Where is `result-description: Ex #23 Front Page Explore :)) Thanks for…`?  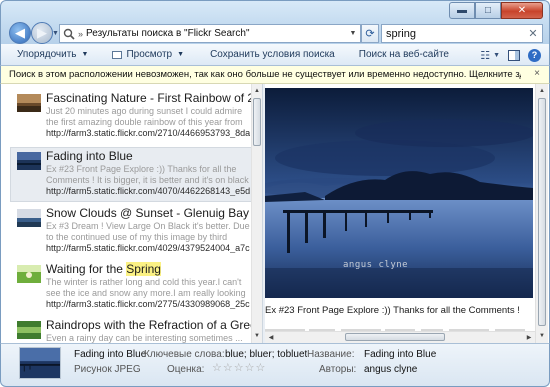 result-description: Ex #23 Front Page Explore :)) Thanks for… is located at coordinates (147, 174).